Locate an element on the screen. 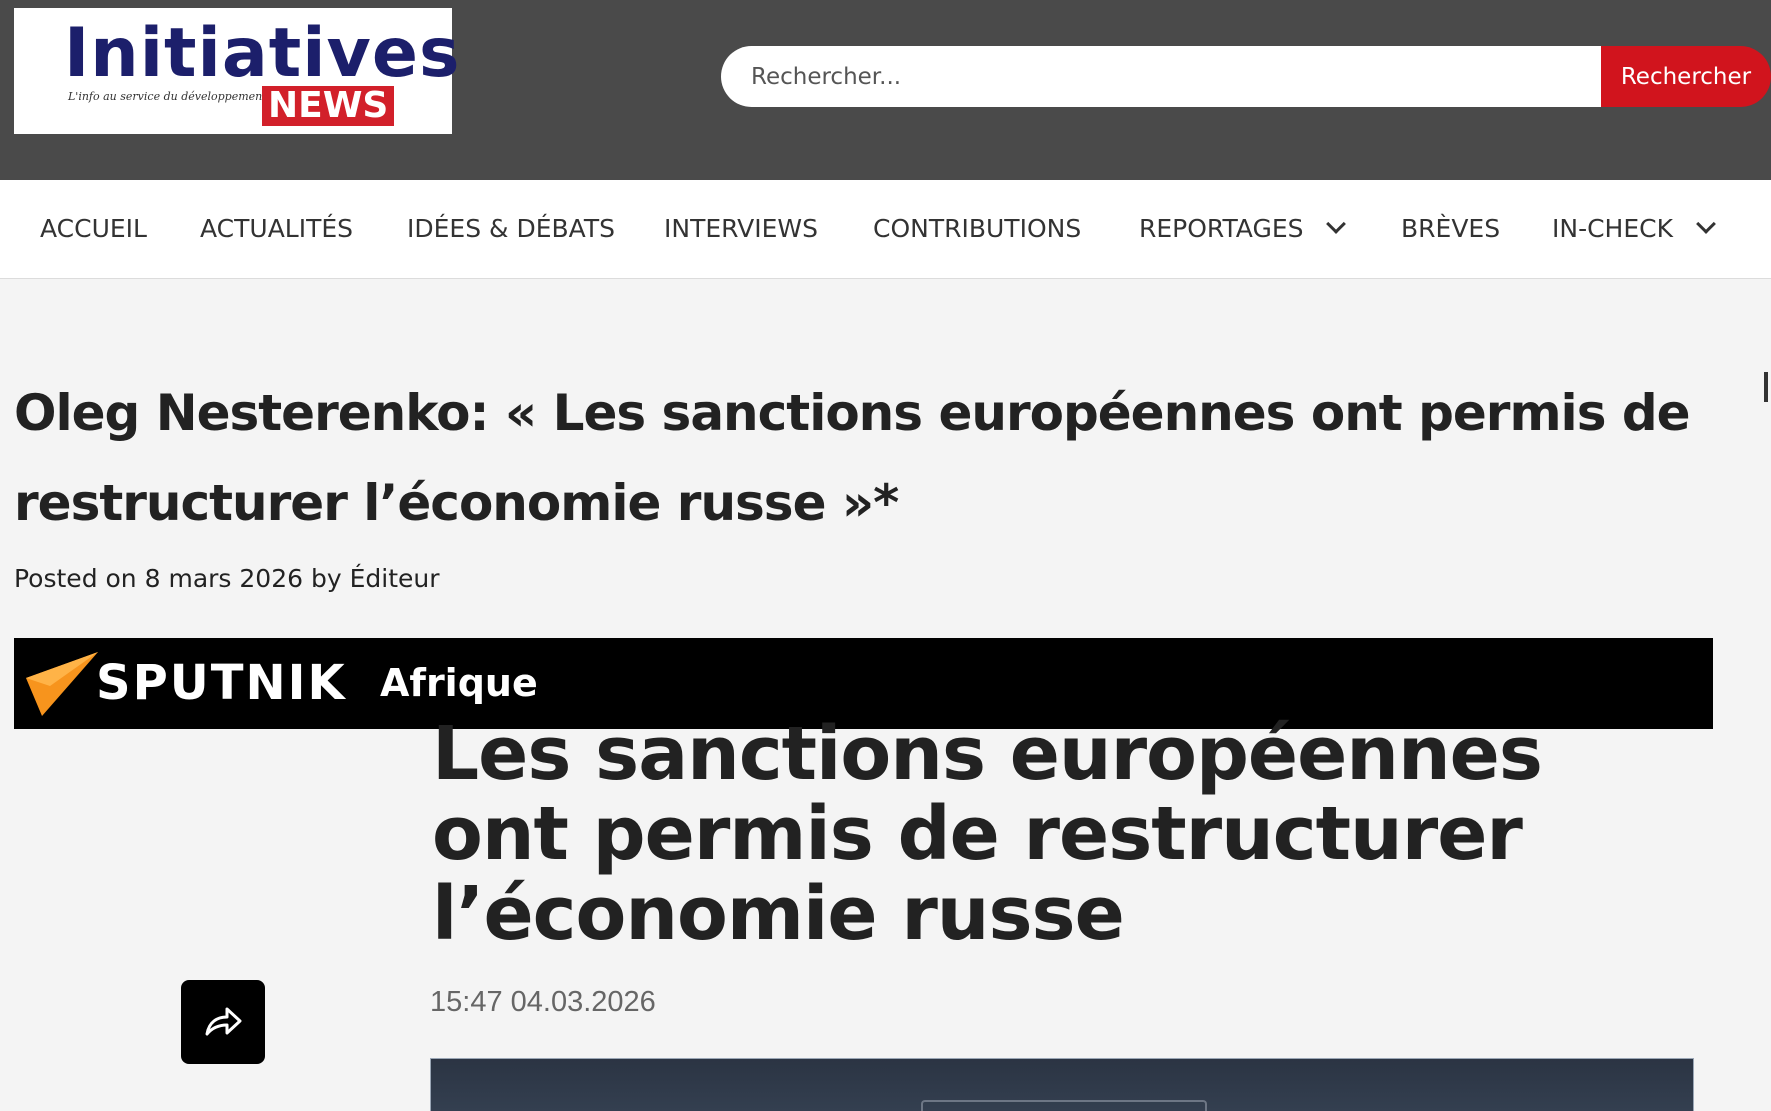 This screenshot has width=1771, height=1111. nav-item-idees-debats: IDÉES & DÉBATS is located at coordinates (511, 229).